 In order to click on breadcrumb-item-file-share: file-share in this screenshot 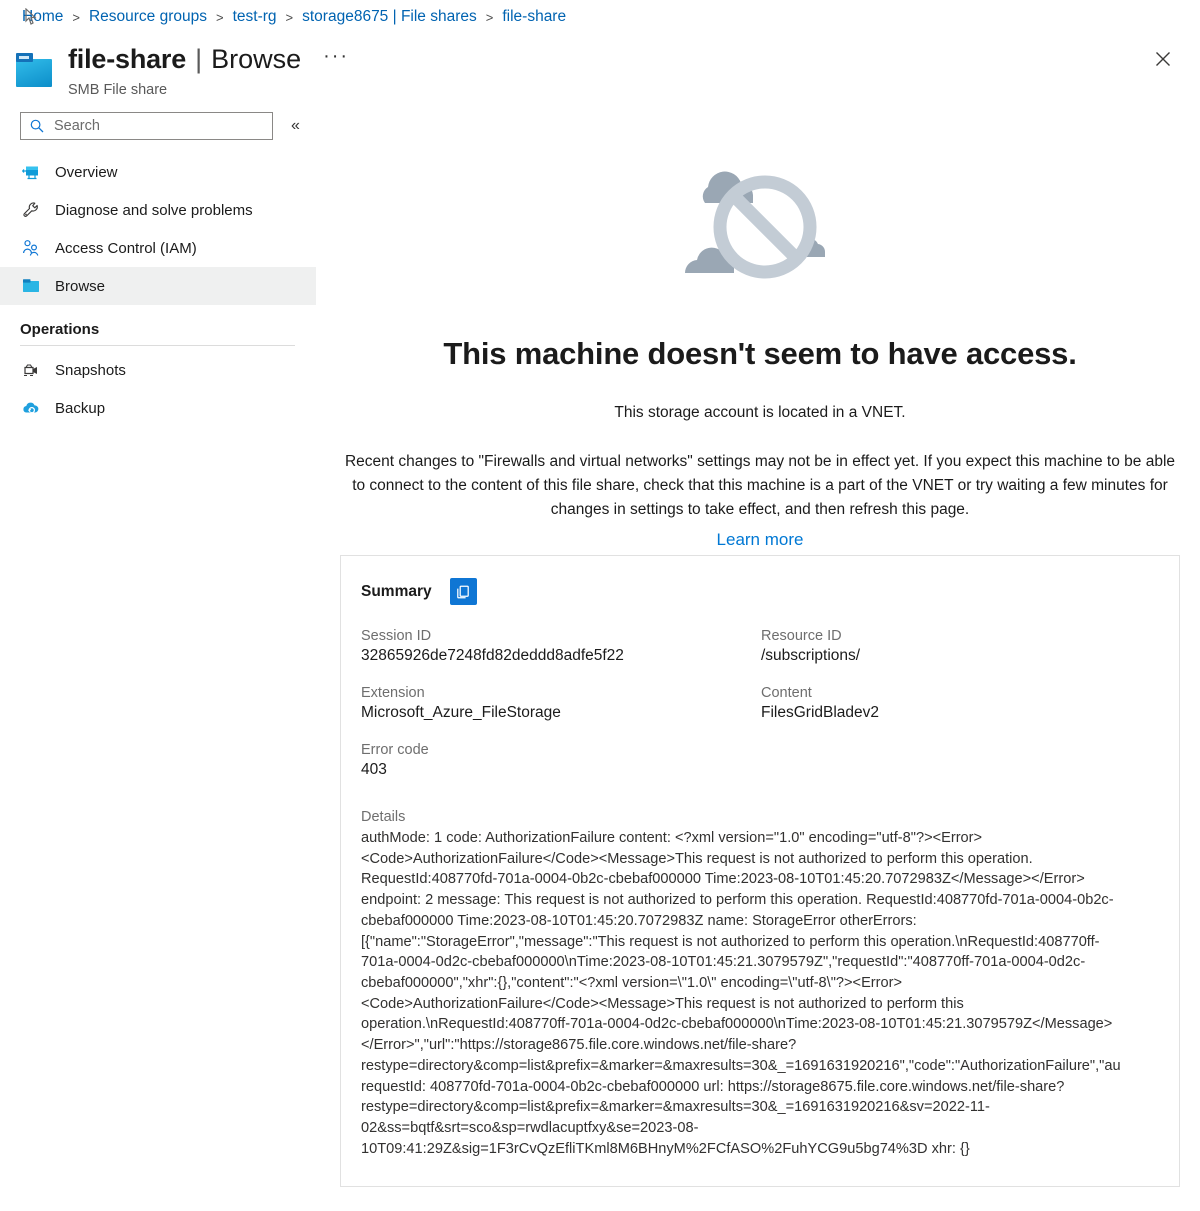, I will do `click(534, 17)`.